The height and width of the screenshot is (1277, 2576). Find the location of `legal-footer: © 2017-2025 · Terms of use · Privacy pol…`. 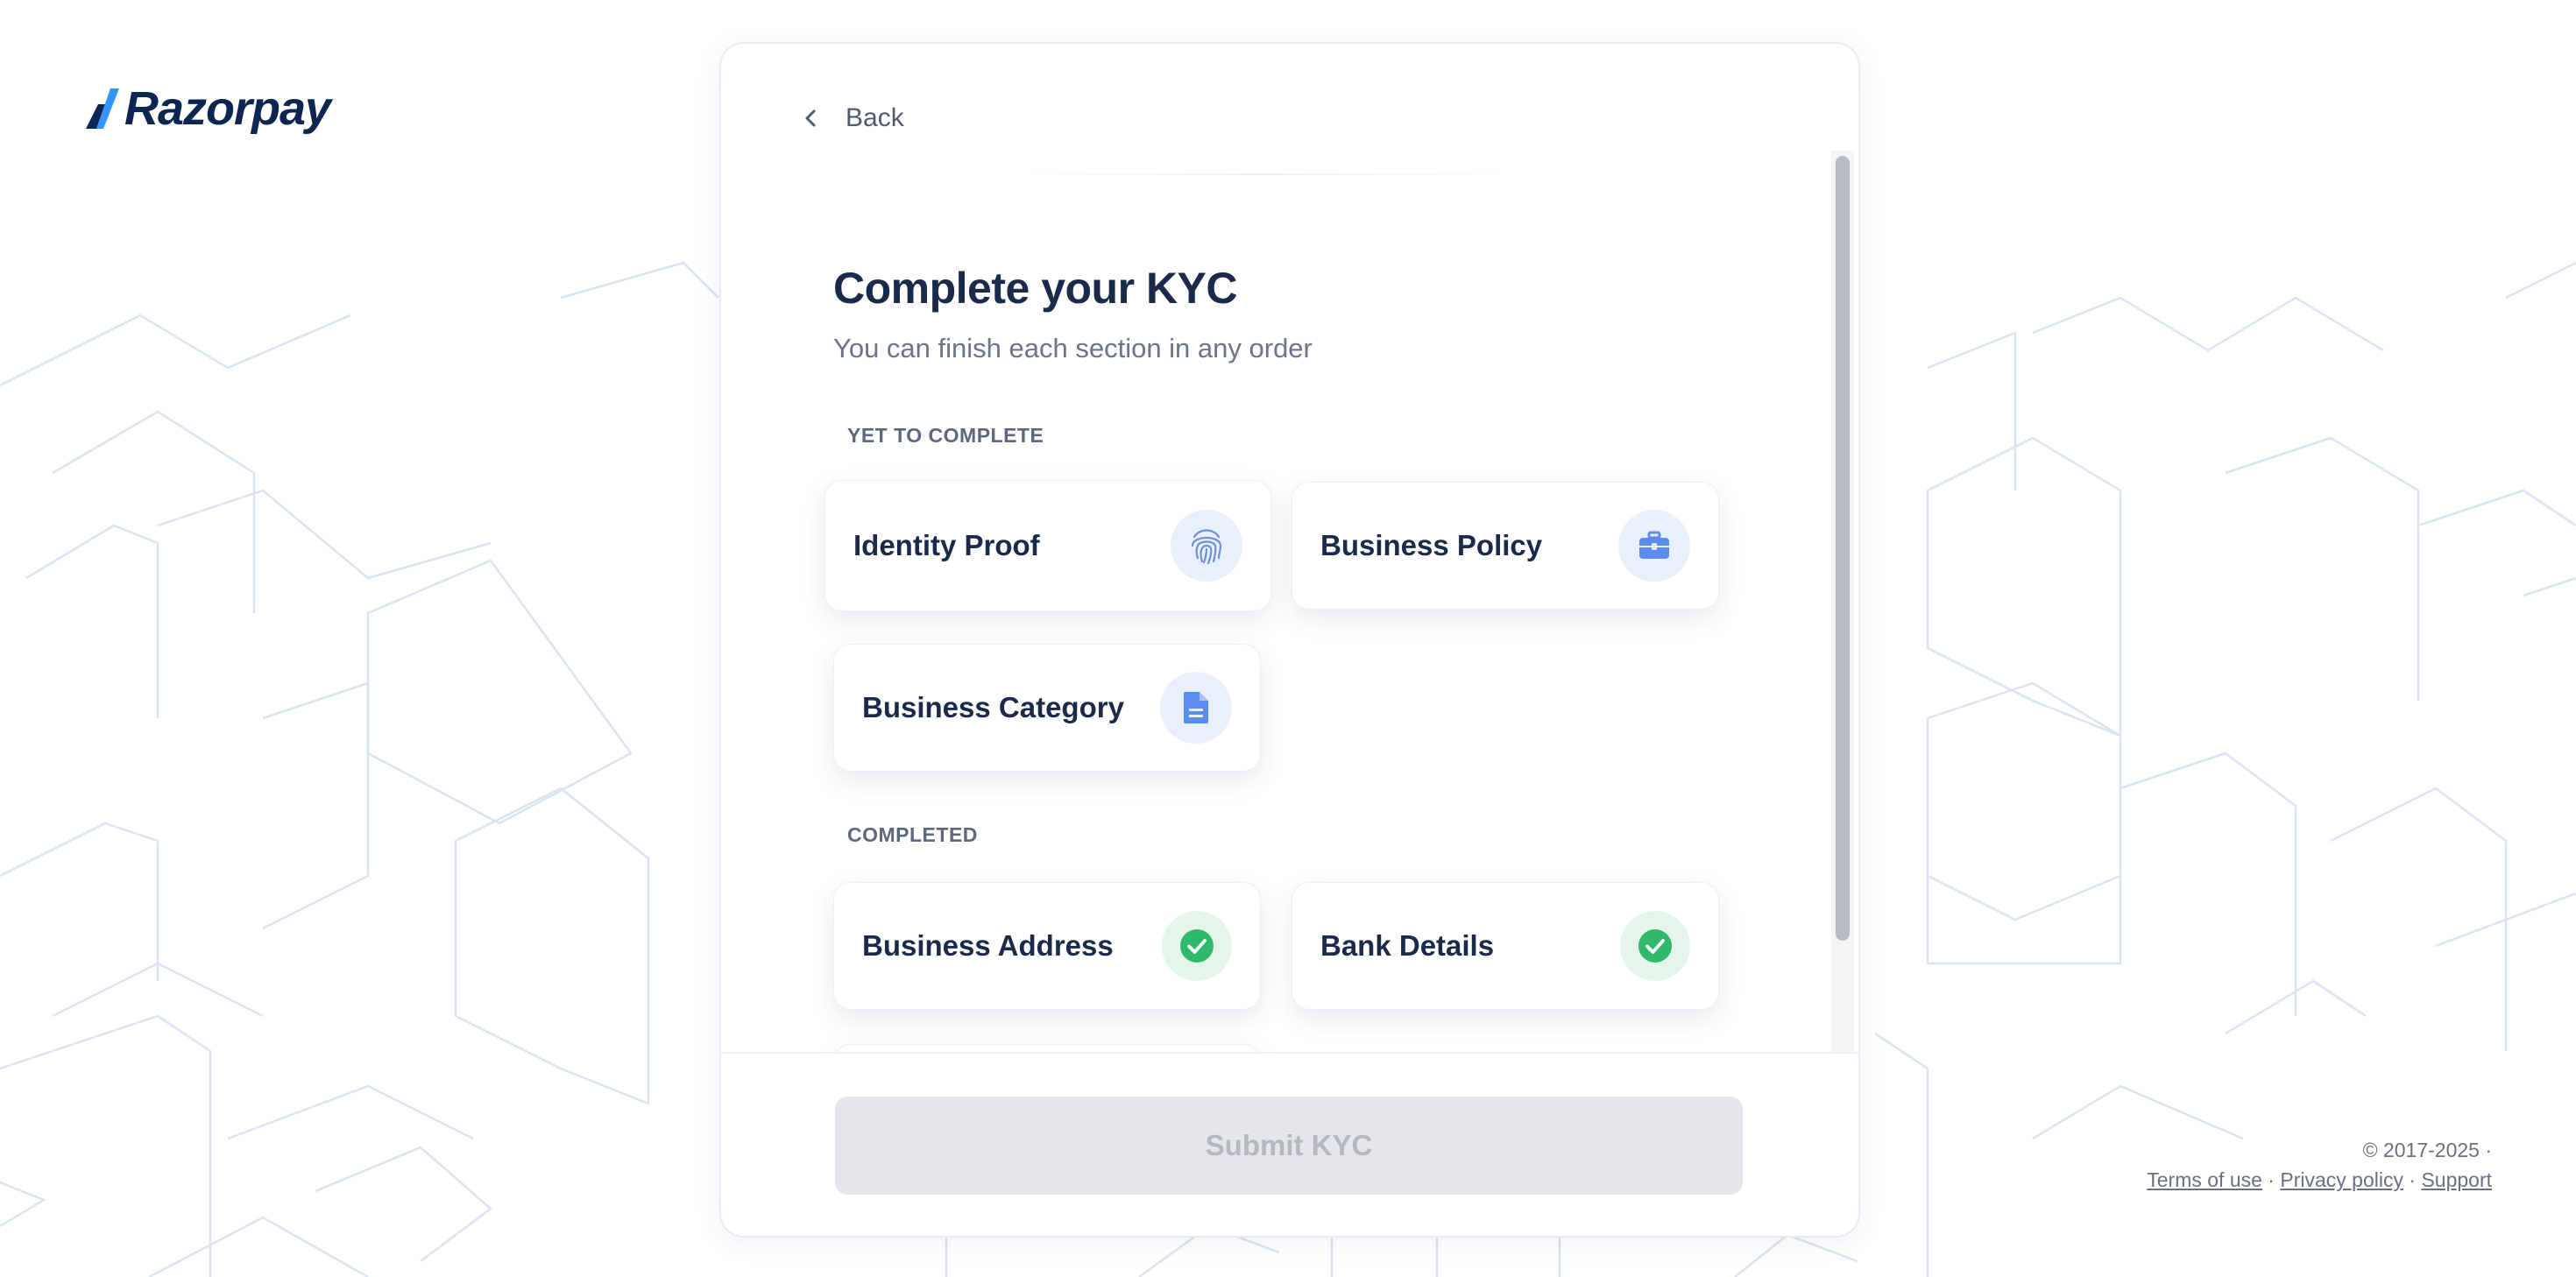

legal-footer: © 2017-2025 · Terms of use · Privacy pol… is located at coordinates (2319, 1165).